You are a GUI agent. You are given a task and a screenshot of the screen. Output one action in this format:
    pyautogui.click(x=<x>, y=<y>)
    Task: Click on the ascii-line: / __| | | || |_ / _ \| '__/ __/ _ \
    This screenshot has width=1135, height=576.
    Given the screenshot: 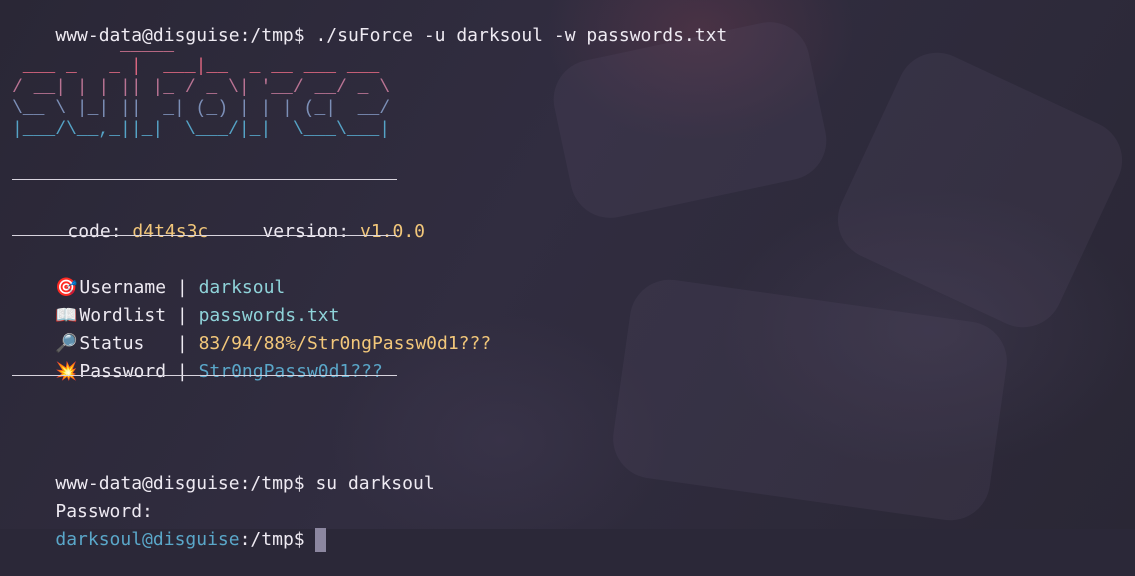 What is the action you would take?
    pyautogui.click(x=201, y=88)
    